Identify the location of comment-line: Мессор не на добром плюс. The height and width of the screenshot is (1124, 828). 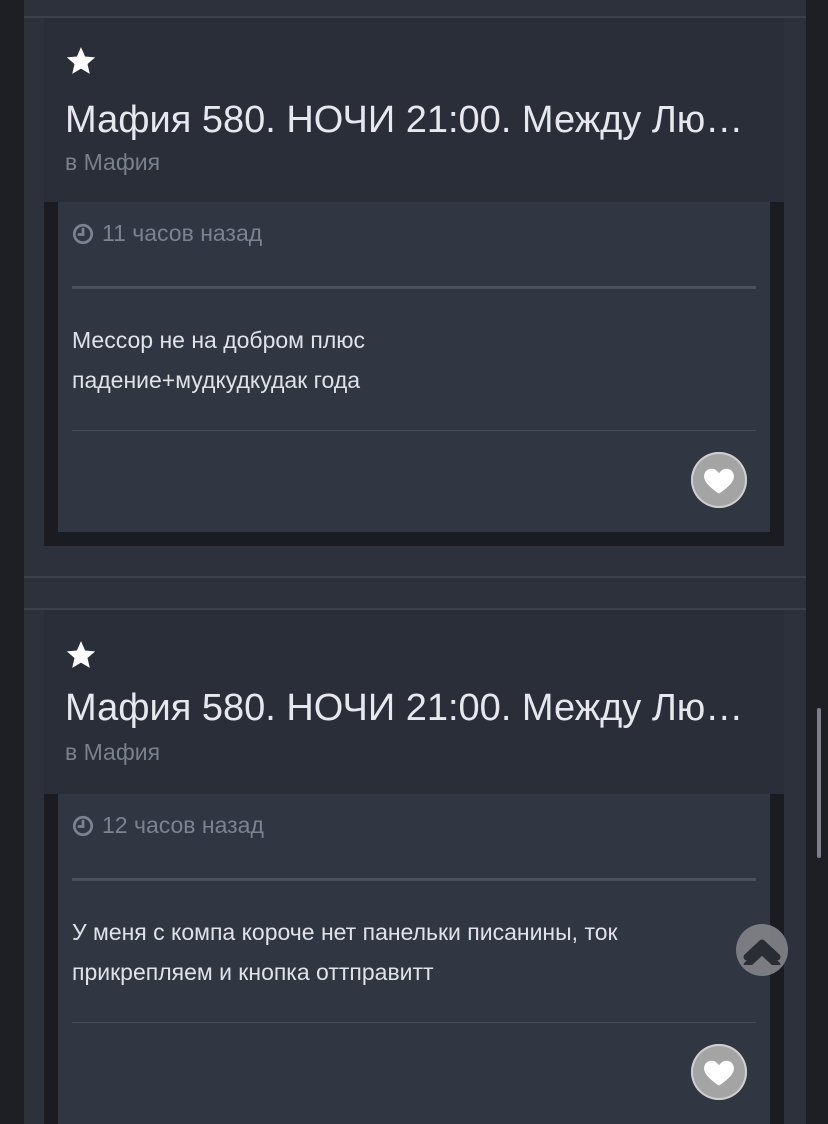
(219, 340).